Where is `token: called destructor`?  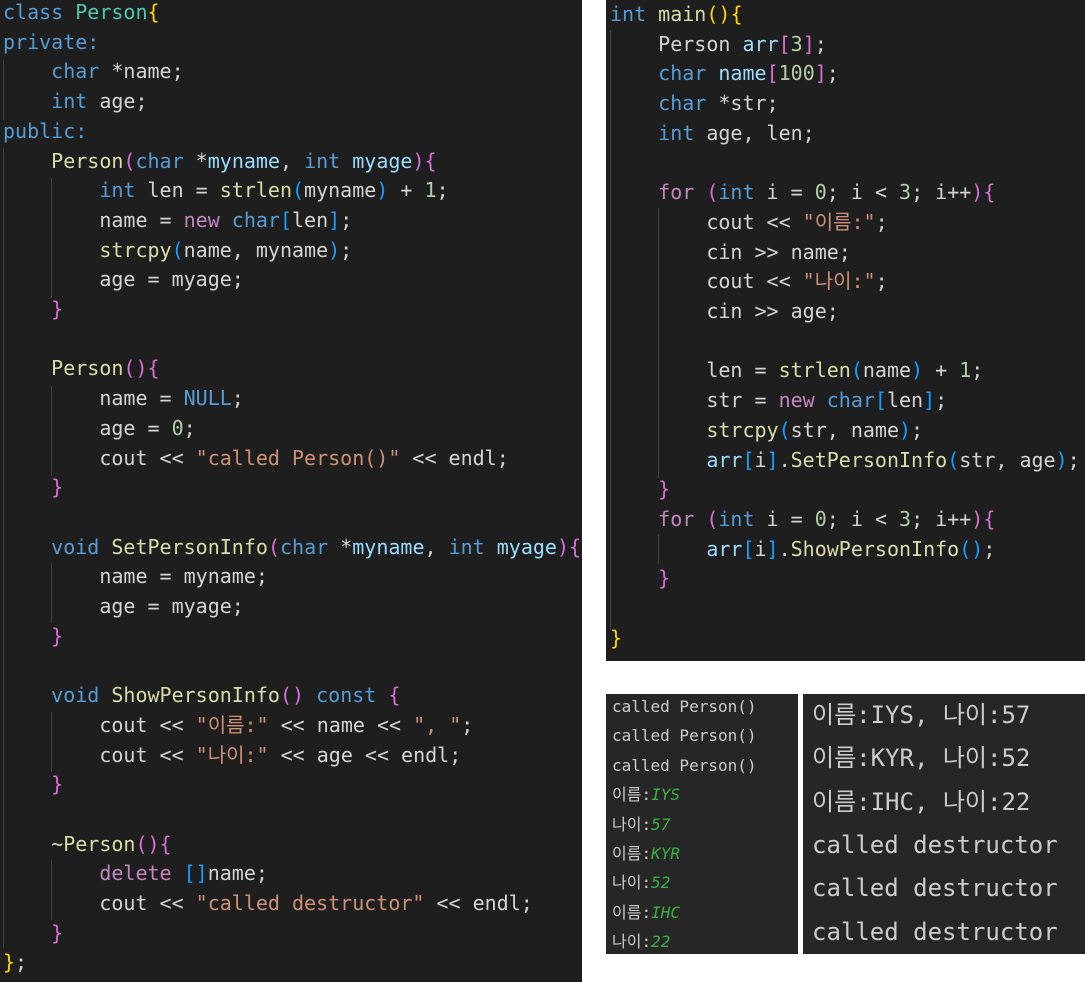 token: called destructor is located at coordinates (935, 931).